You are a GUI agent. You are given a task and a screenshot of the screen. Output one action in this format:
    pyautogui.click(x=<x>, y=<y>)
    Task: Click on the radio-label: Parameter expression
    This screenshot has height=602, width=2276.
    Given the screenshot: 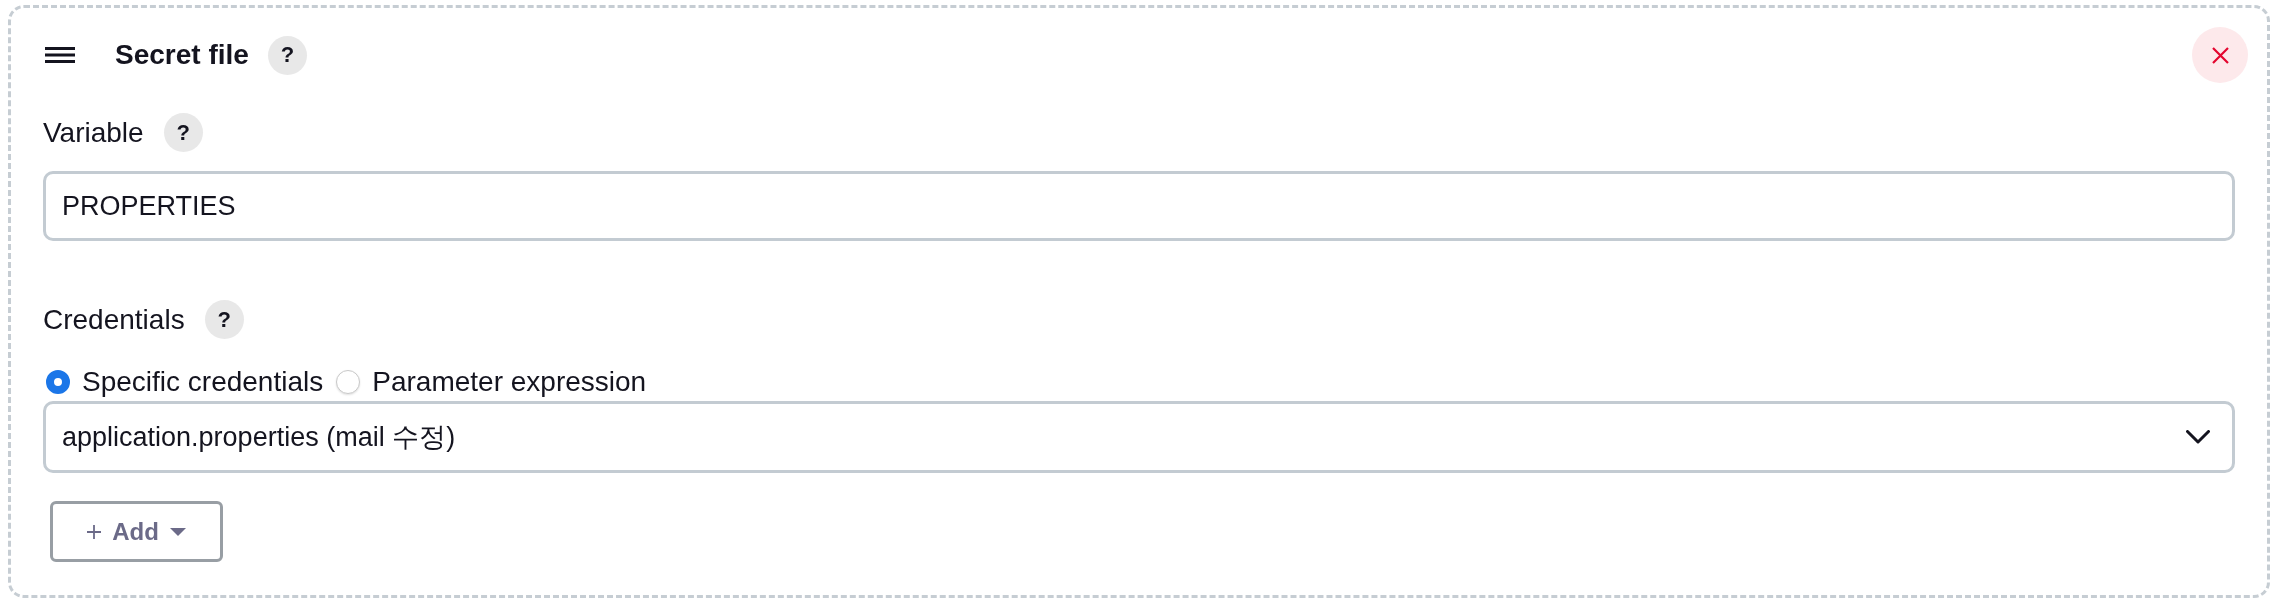 What is the action you would take?
    pyautogui.click(x=509, y=382)
    